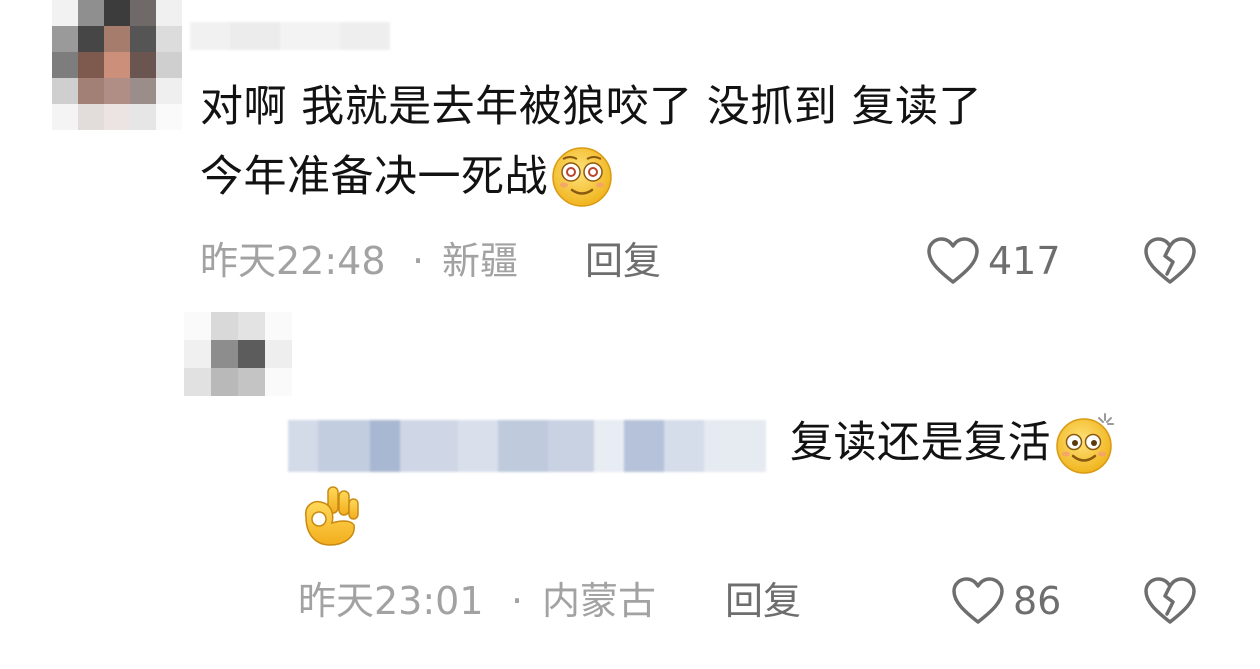  I want to click on reply-time: 昨天23:01, so click(391, 601).